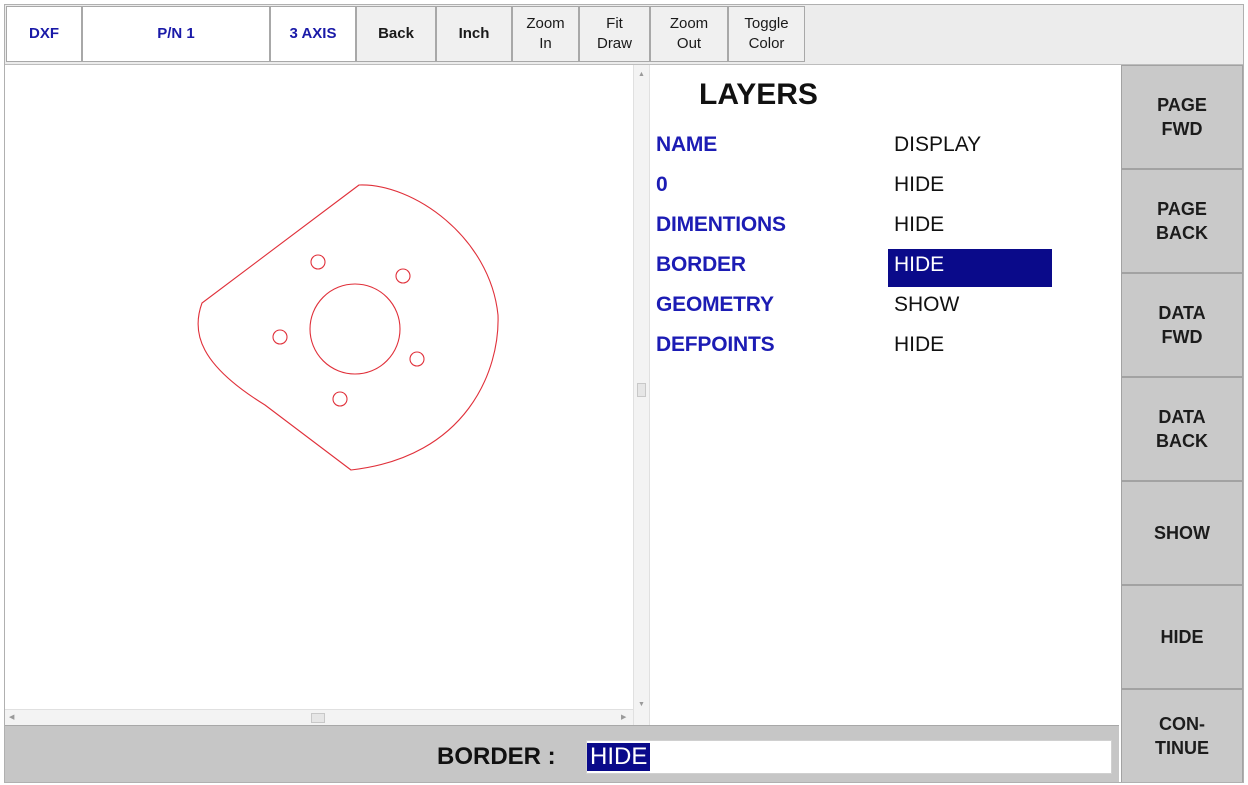  Describe the element at coordinates (1182, 533) in the screenshot. I see `show-button: SHOW` at that location.